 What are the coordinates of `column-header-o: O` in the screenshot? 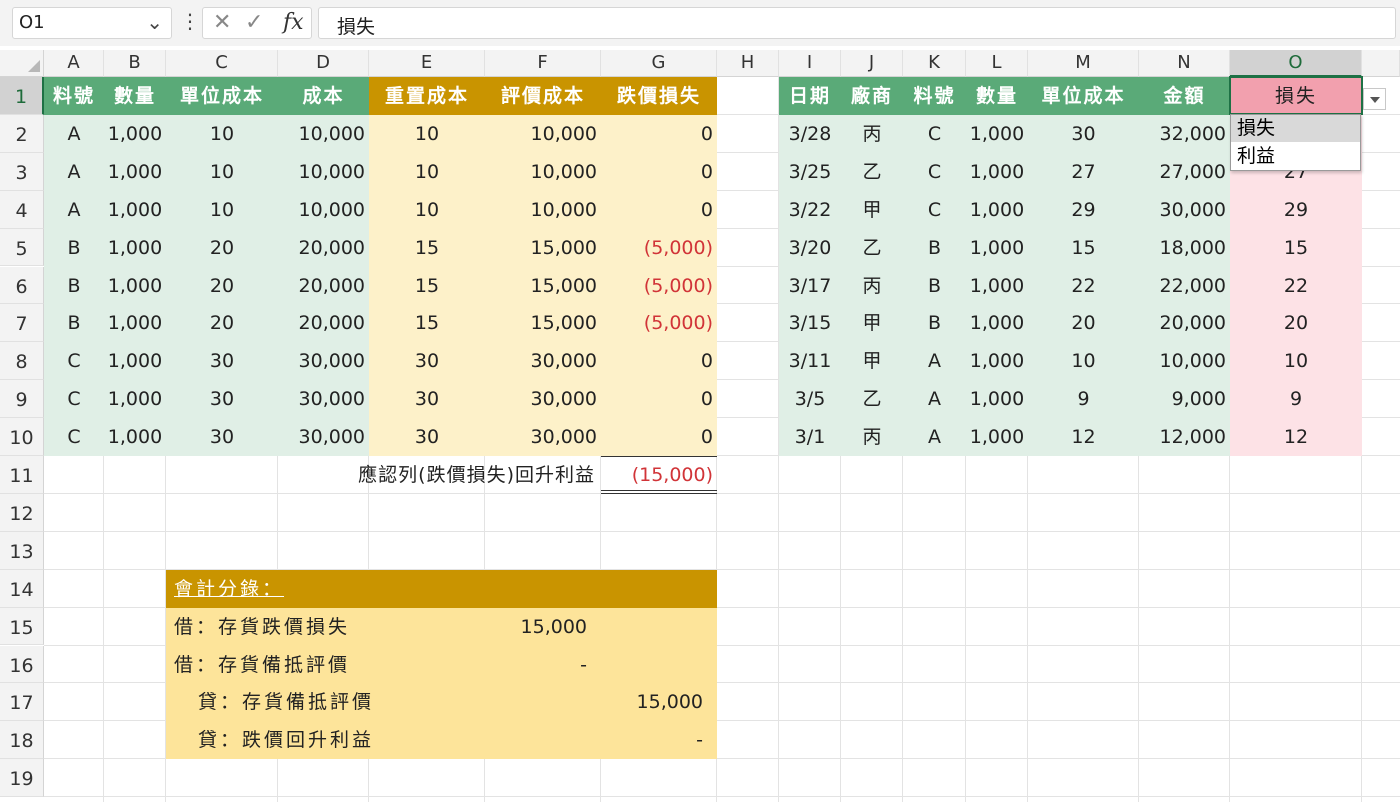 It's located at (1296, 63).